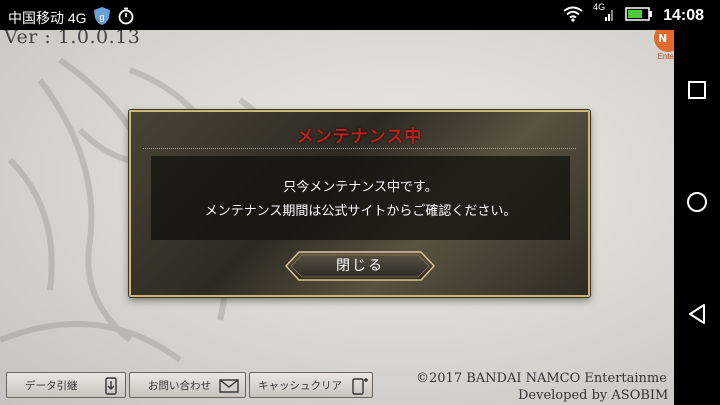  Describe the element at coordinates (359, 148) in the screenshot. I see `title-divider` at that location.